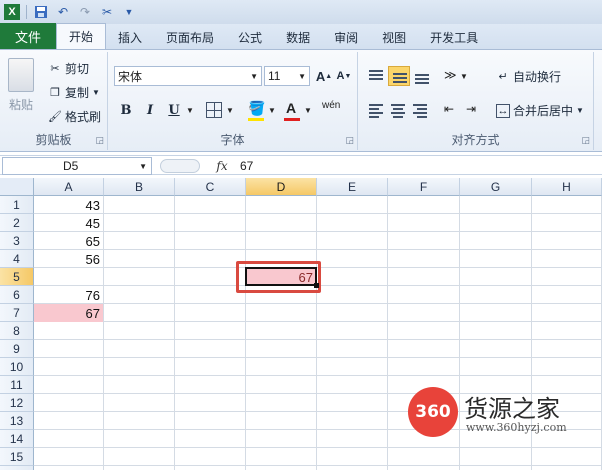 The width and height of the screenshot is (602, 470). Describe the element at coordinates (17, 367) in the screenshot. I see `row-header-10: 10` at that location.